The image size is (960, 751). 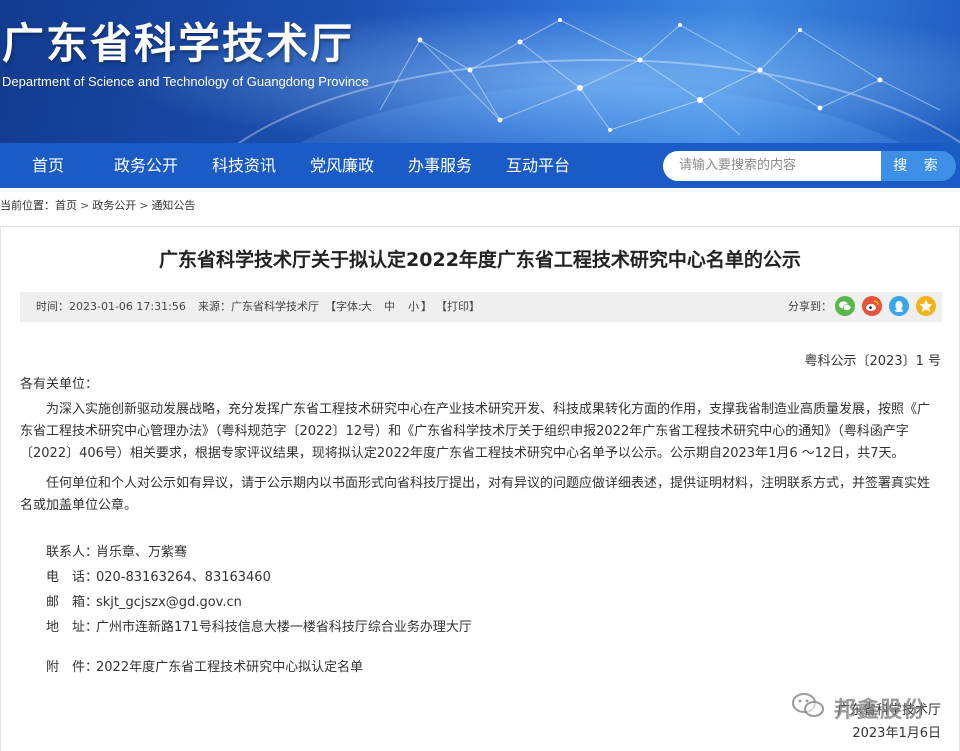 I want to click on search-button: 搜 索, so click(x=918, y=166).